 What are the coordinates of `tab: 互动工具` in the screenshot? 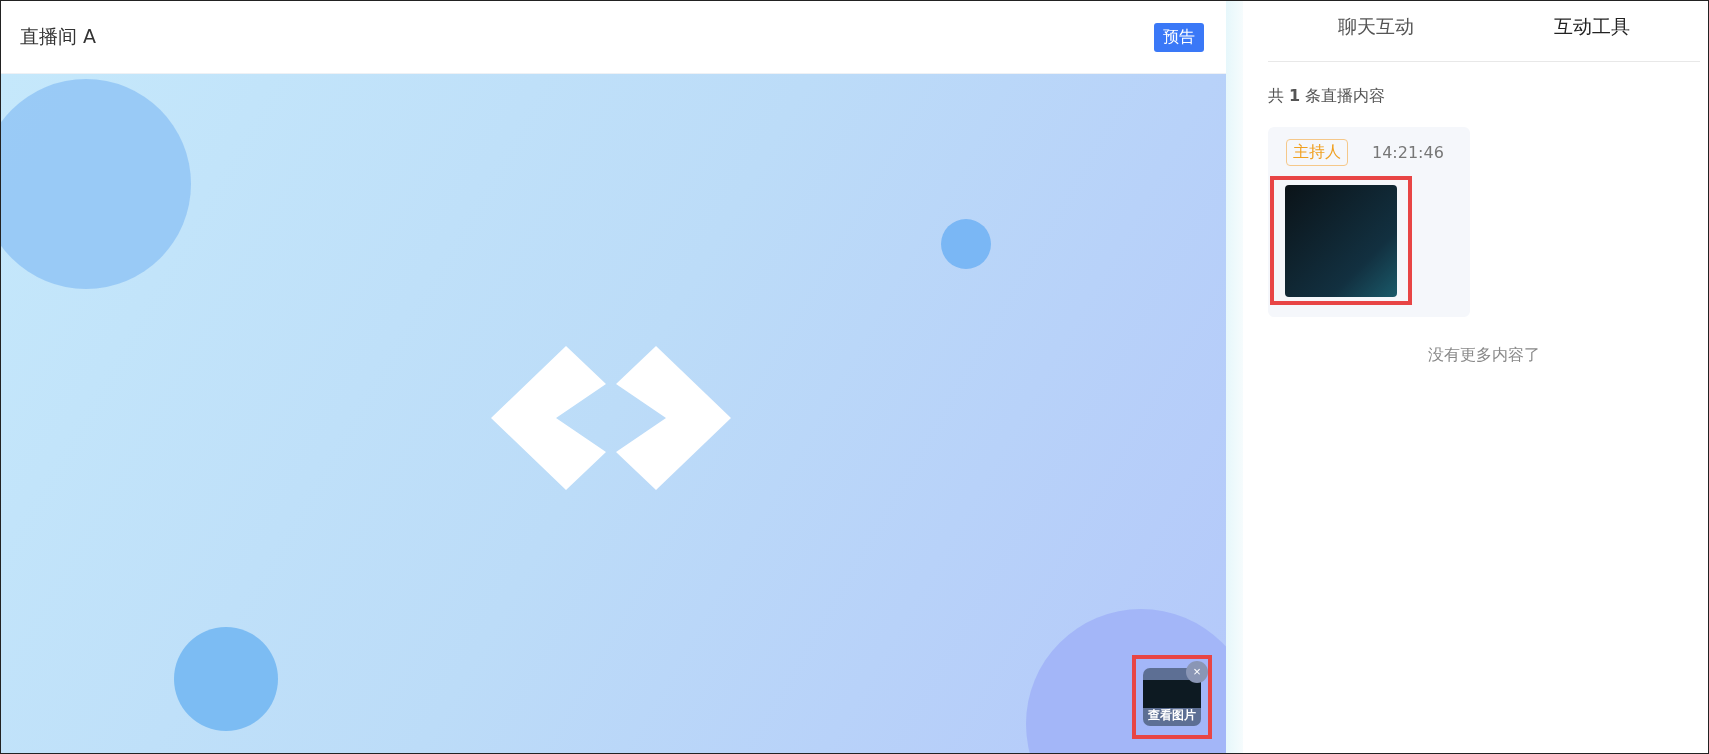 It's located at (1592, 31).